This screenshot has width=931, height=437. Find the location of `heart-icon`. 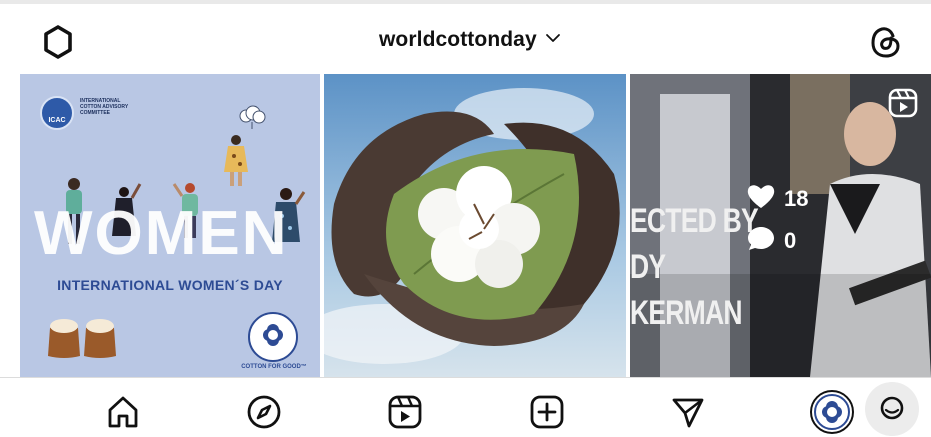

heart-icon is located at coordinates (761, 198).